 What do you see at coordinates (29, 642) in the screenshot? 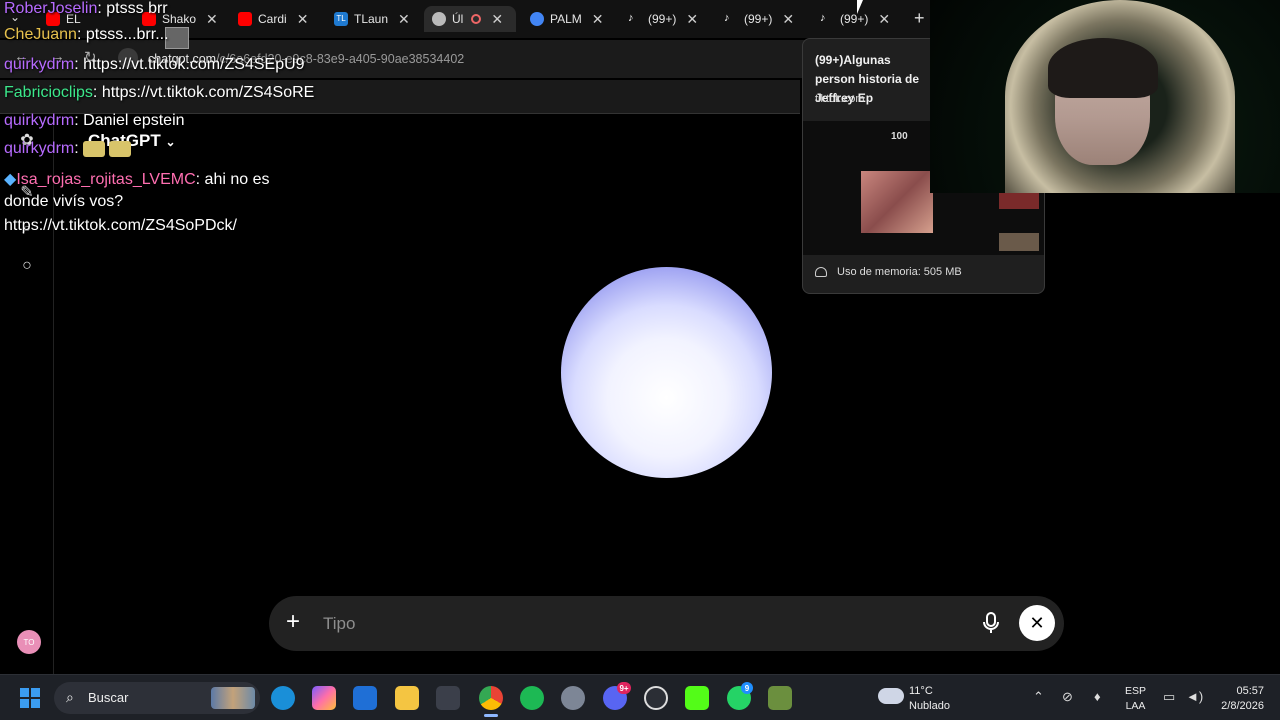
I see `avatar: TO` at bounding box center [29, 642].